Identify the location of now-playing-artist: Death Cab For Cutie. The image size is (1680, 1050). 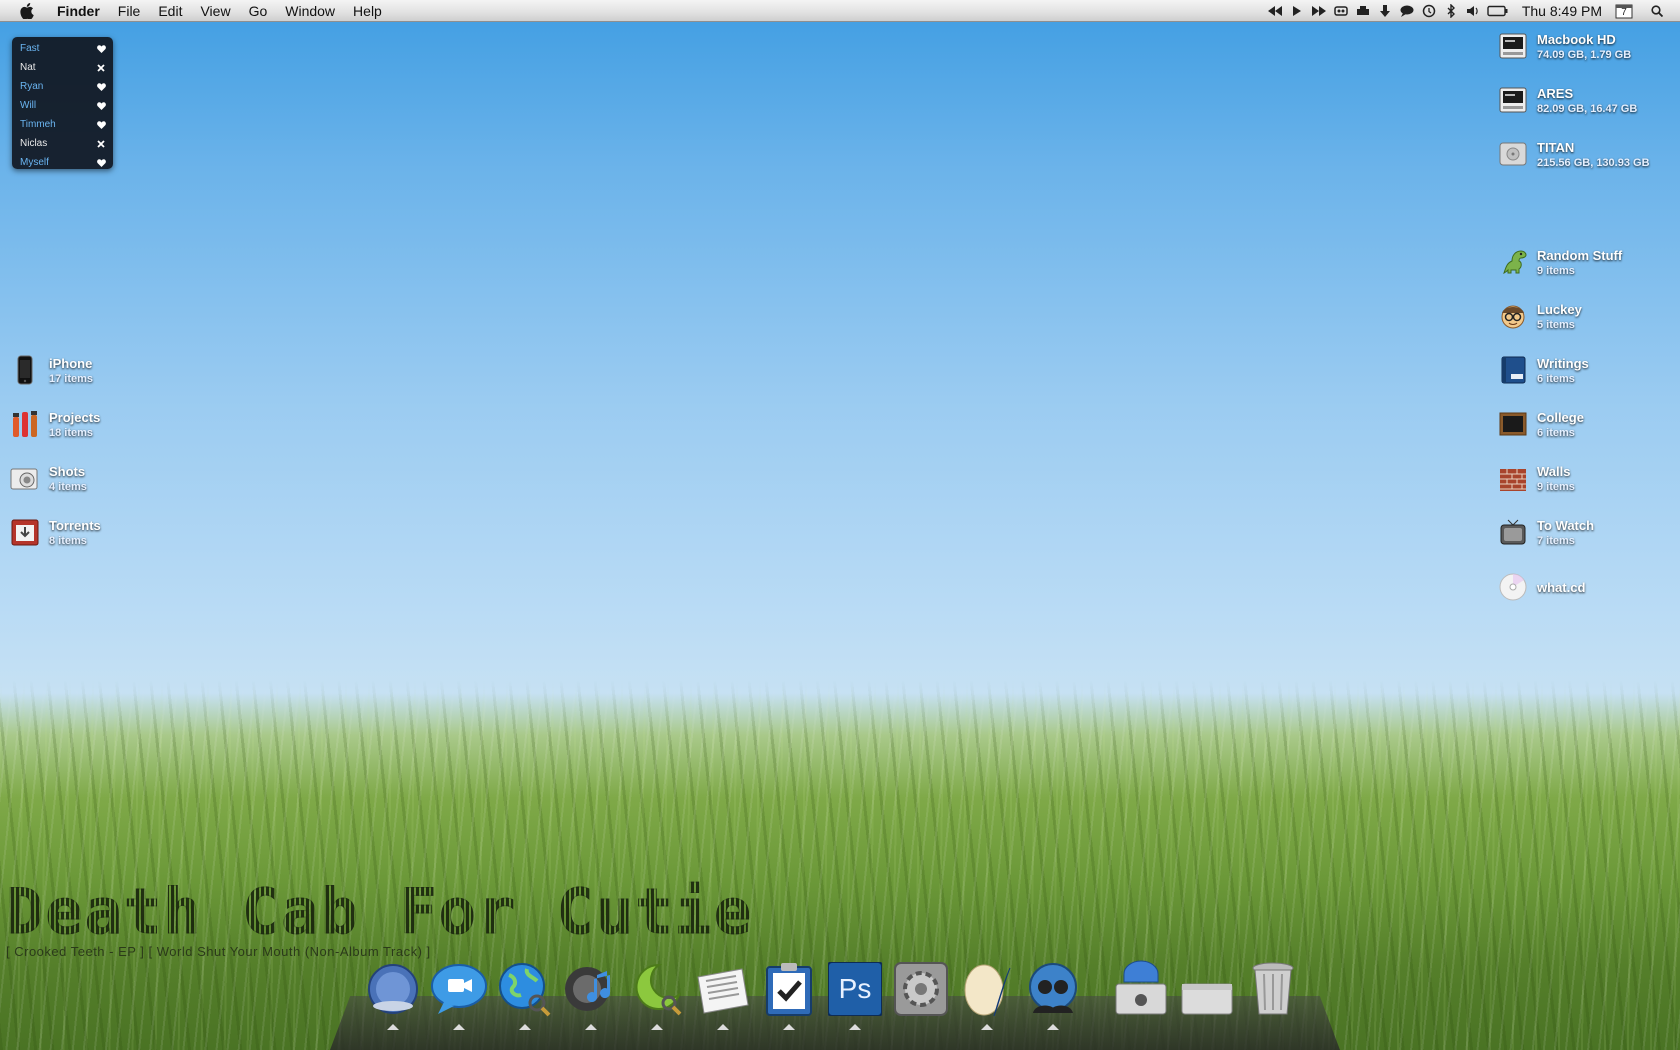
(379, 912).